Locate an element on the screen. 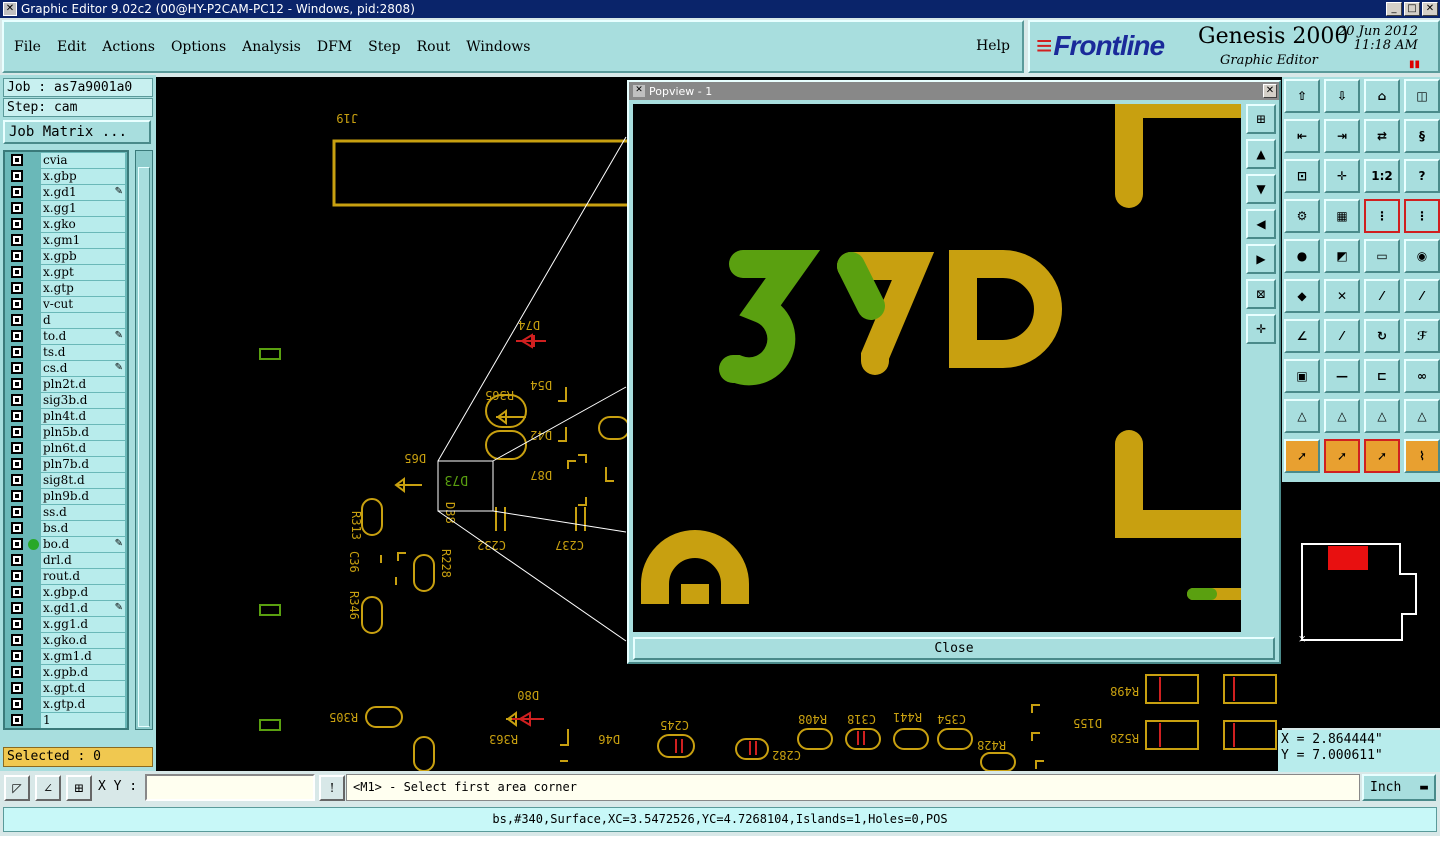 The image size is (1440, 851). layer-row: x.gko is located at coordinates (66, 224).